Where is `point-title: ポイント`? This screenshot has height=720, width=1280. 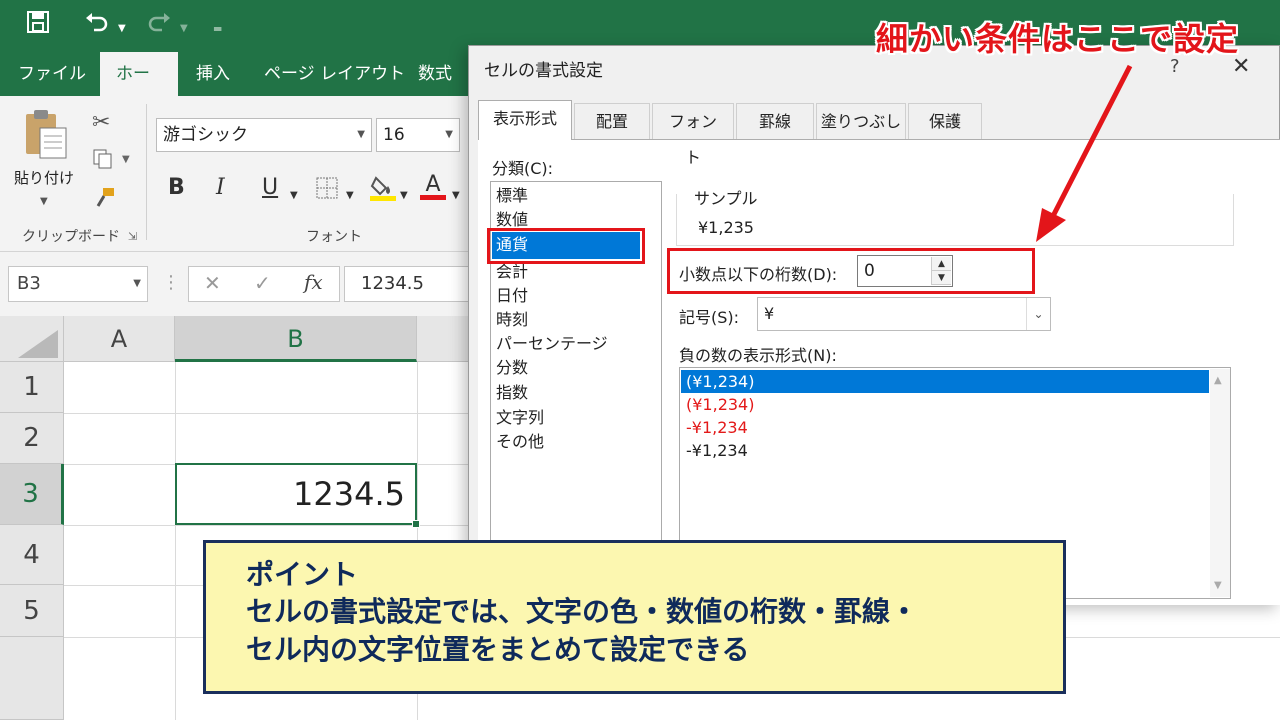 point-title: ポイント is located at coordinates (302, 574).